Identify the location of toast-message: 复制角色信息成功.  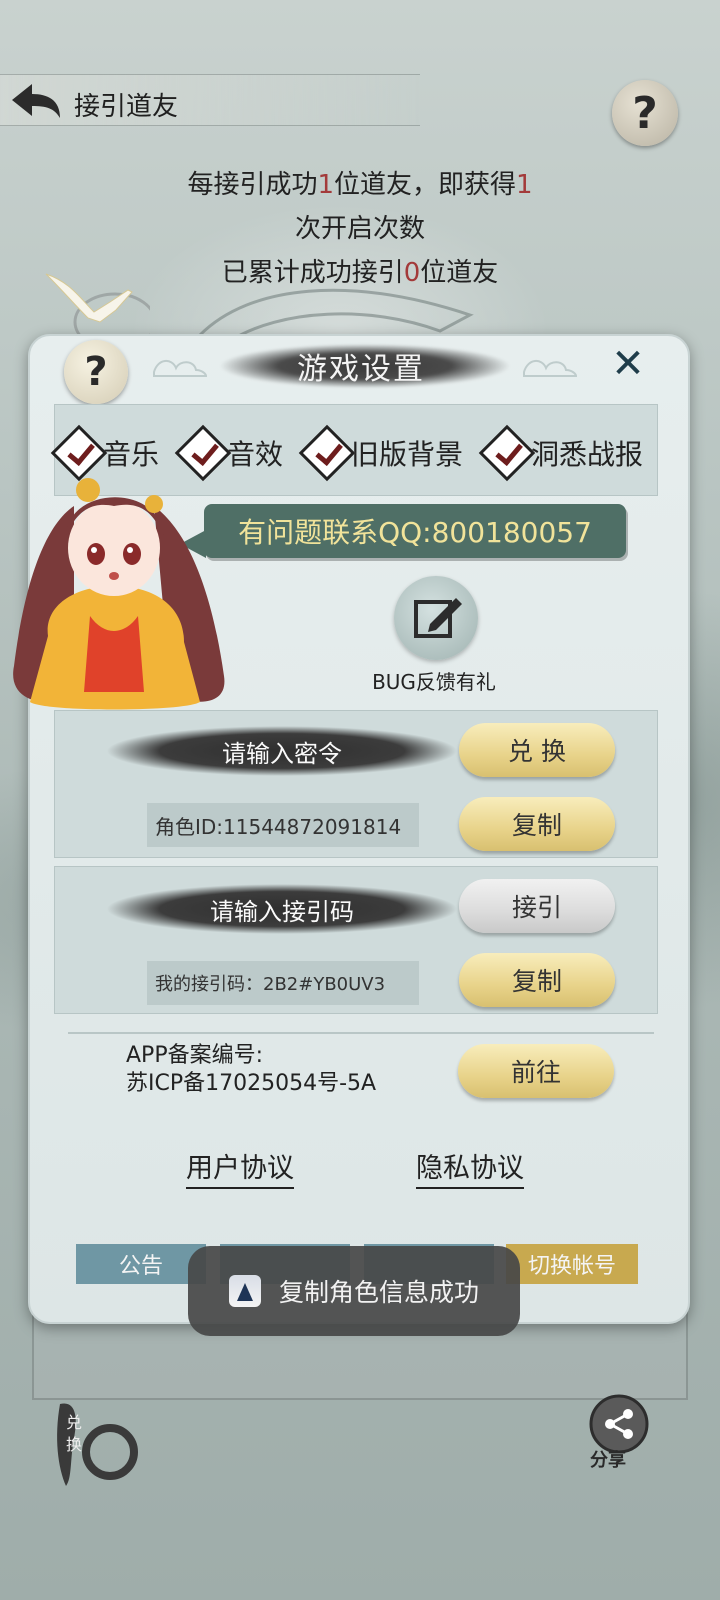
(354, 1291).